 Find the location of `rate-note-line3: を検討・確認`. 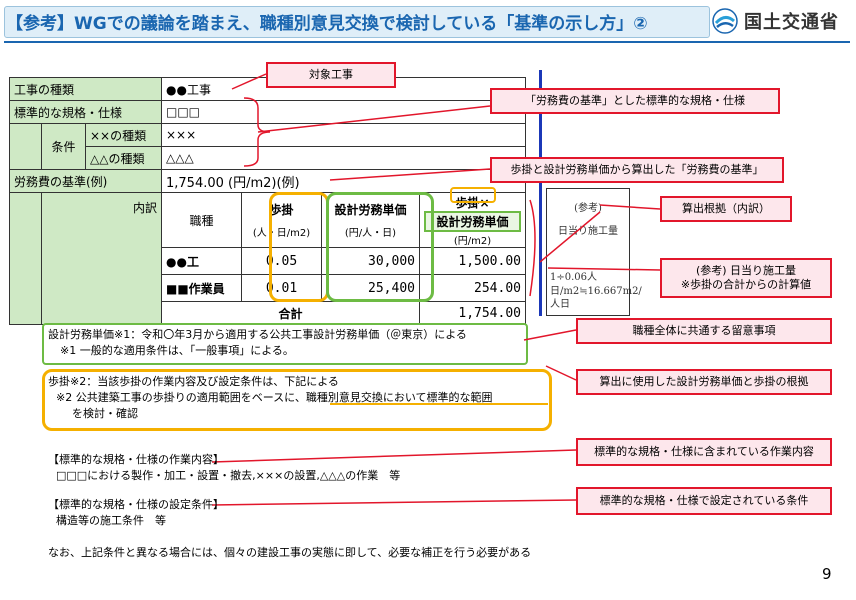

rate-note-line3: を検討・確認 is located at coordinates (105, 413).